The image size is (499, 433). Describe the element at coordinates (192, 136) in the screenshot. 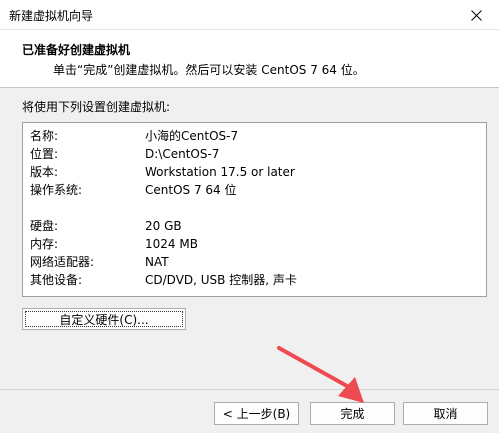

I see `setting-value: 小海的CentOS-7` at that location.